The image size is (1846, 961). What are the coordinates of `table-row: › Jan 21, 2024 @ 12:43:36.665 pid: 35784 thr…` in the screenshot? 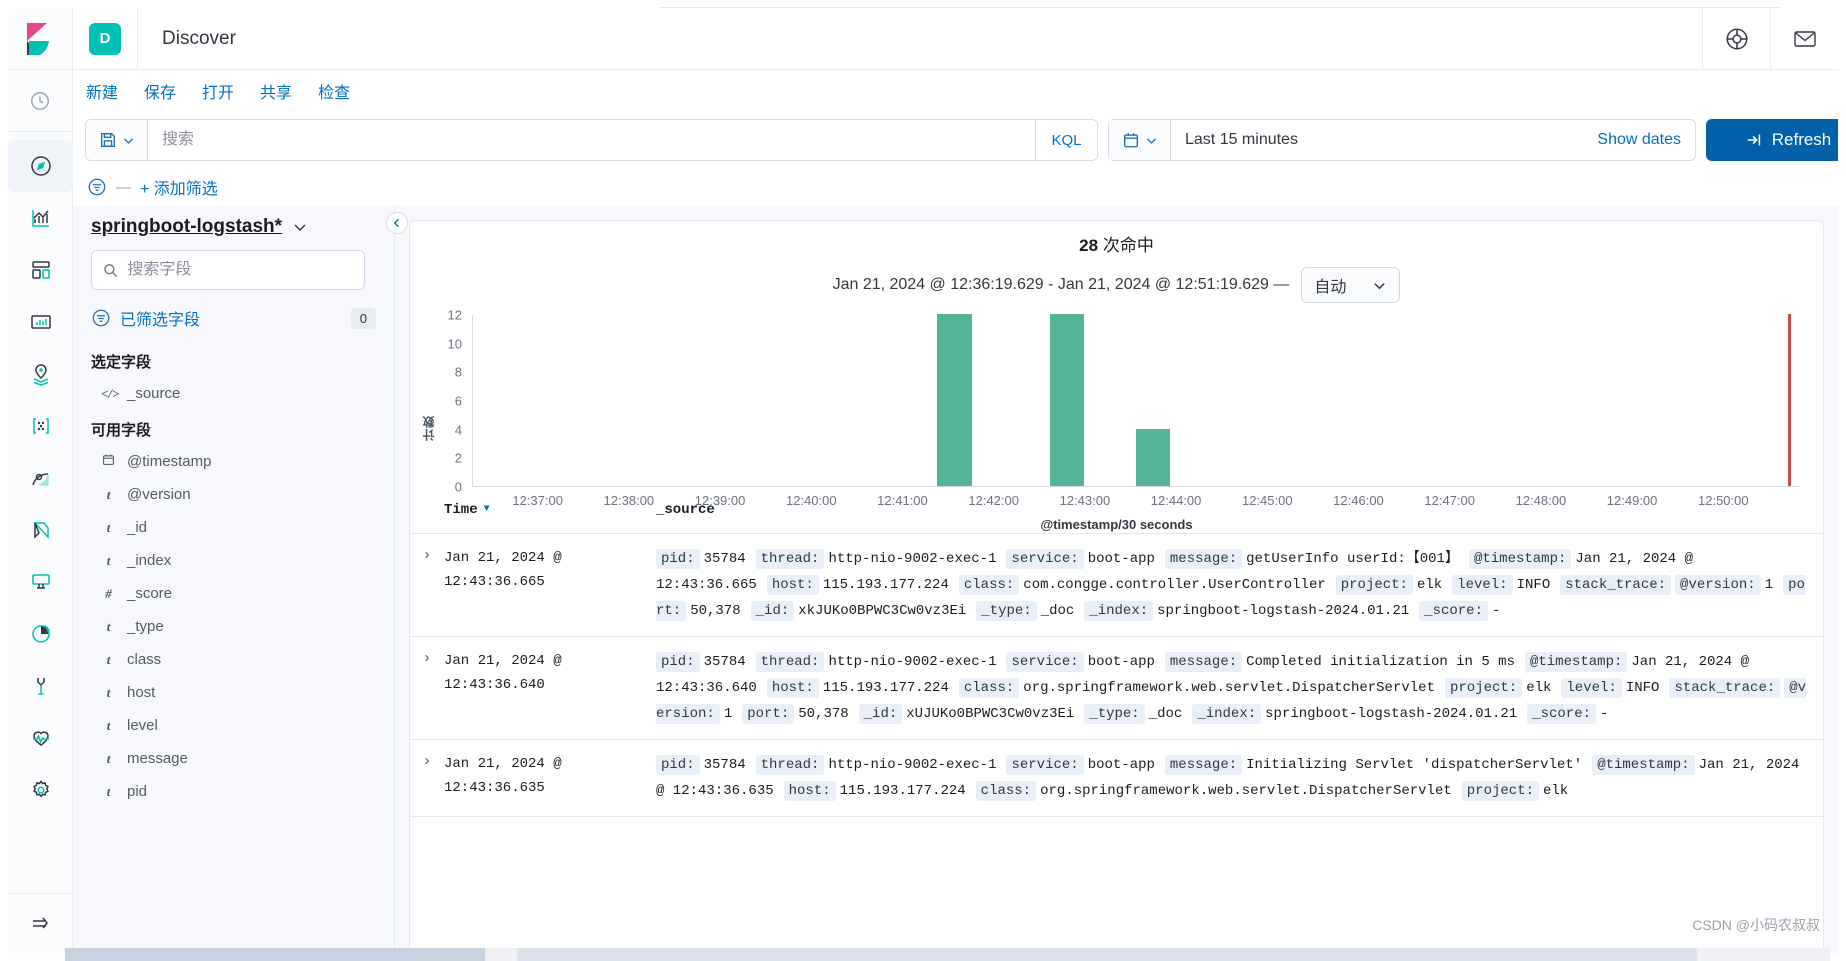 It's located at (1116, 585).